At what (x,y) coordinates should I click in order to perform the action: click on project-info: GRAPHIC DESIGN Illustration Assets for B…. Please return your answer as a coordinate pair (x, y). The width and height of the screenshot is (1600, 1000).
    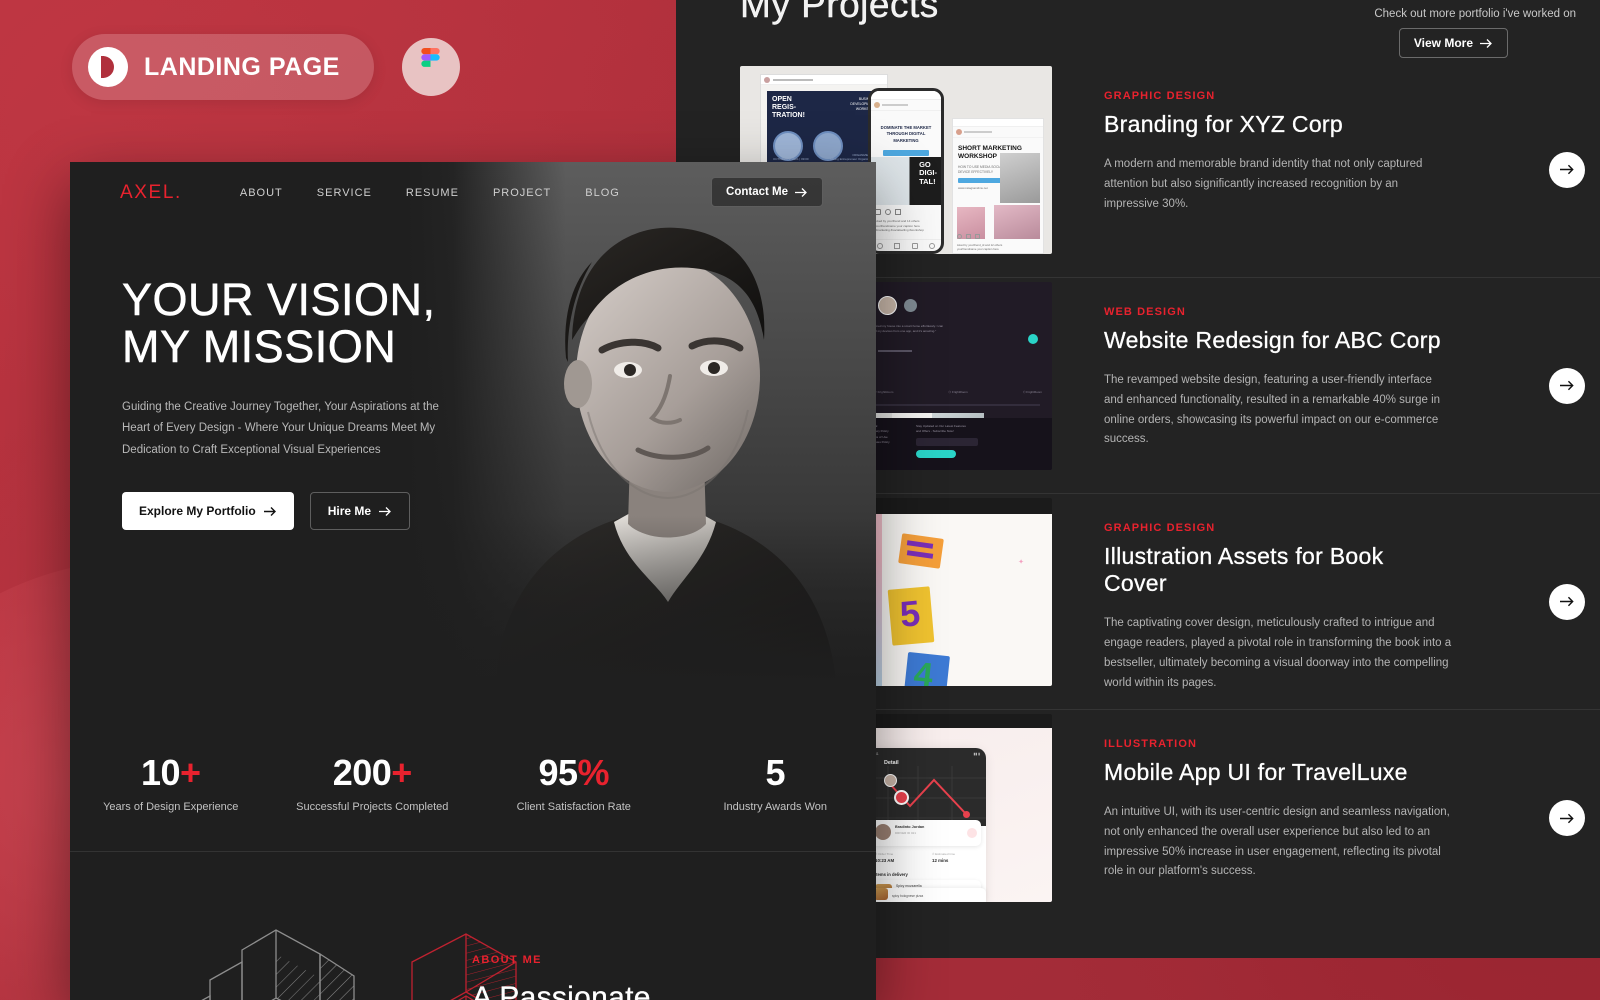
    Looking at the image, I should click on (1252, 593).